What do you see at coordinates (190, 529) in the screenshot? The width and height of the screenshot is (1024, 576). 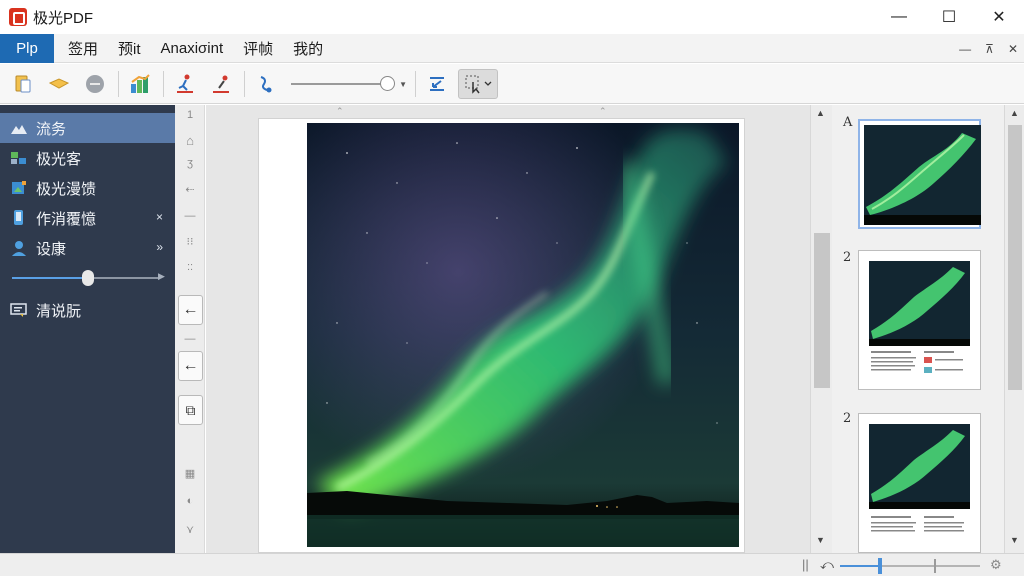 I see `chevron-down-icon: ⋎` at bounding box center [190, 529].